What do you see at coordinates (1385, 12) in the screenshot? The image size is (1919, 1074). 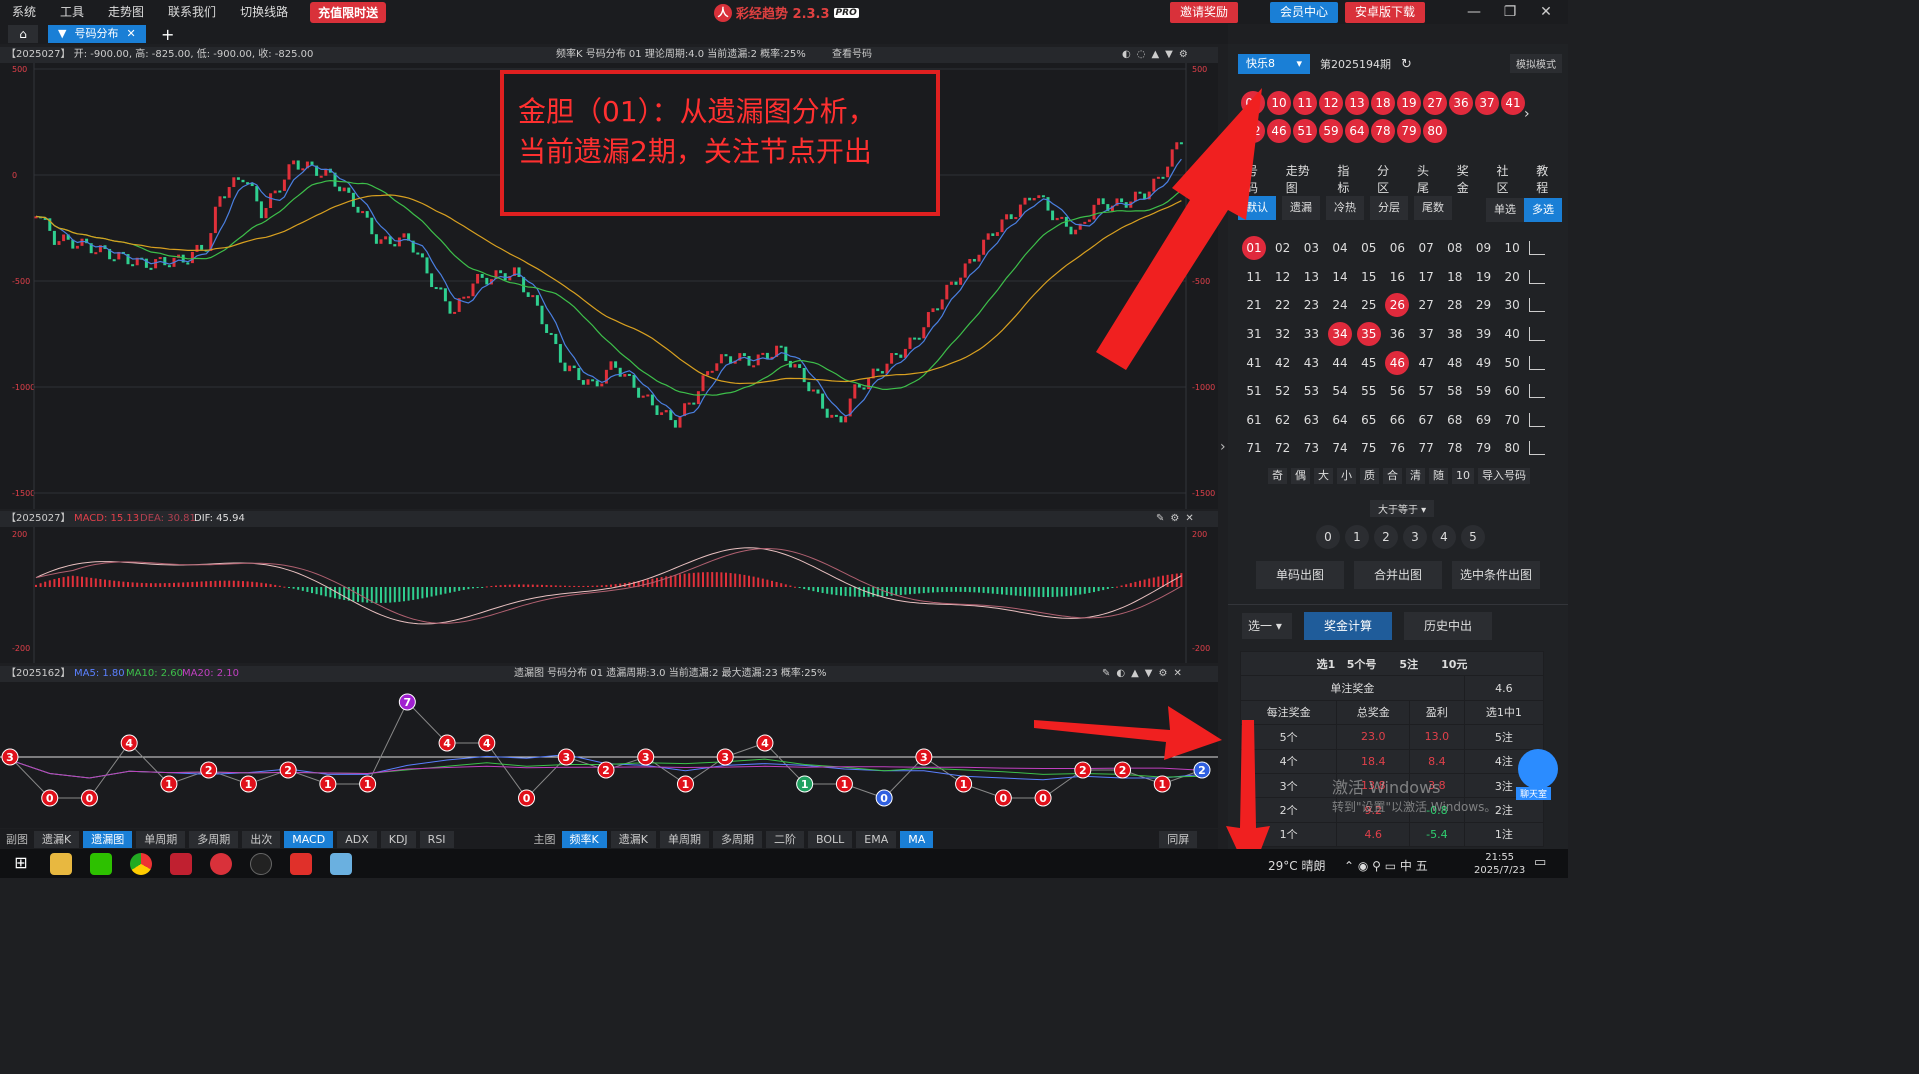 I see `android-download-button: 安卓版下载` at bounding box center [1385, 12].